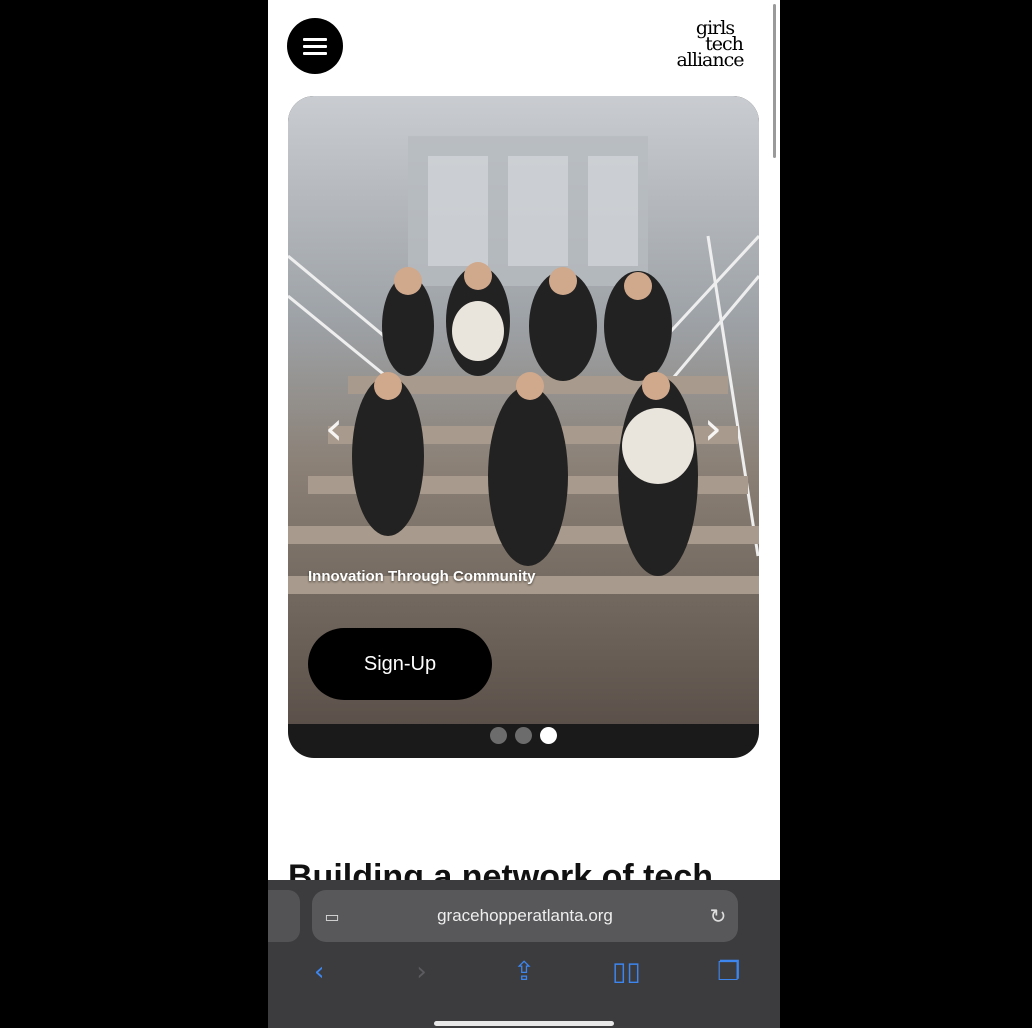 The image size is (1032, 1028). Describe the element at coordinates (332, 916) in the screenshot. I see `reader-mode-icon: ▭` at that location.